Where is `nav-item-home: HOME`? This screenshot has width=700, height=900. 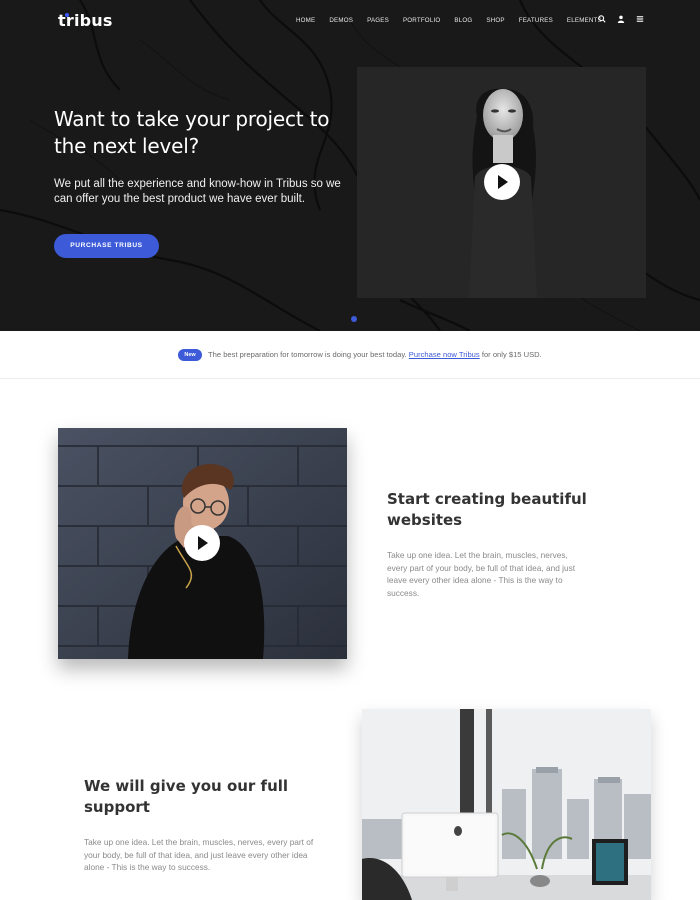
nav-item-home: HOME is located at coordinates (305, 20).